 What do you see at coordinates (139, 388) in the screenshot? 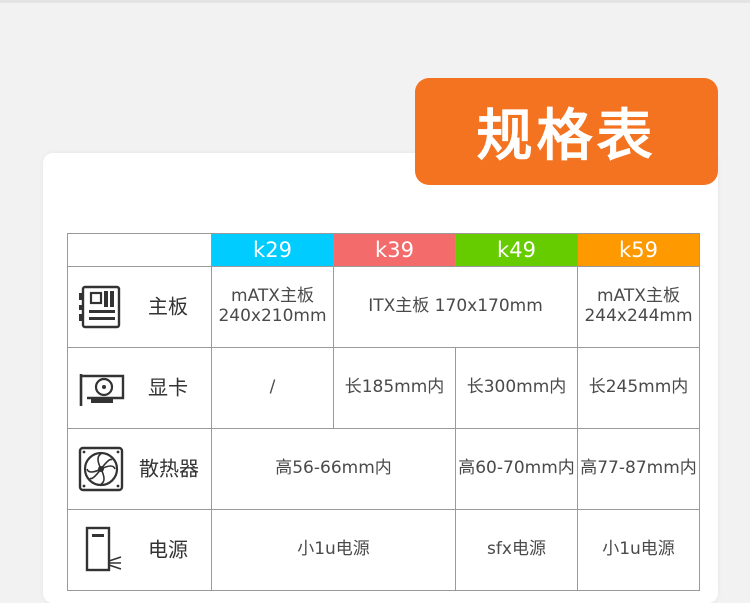
I see `row-label-cell: 显卡` at bounding box center [139, 388].